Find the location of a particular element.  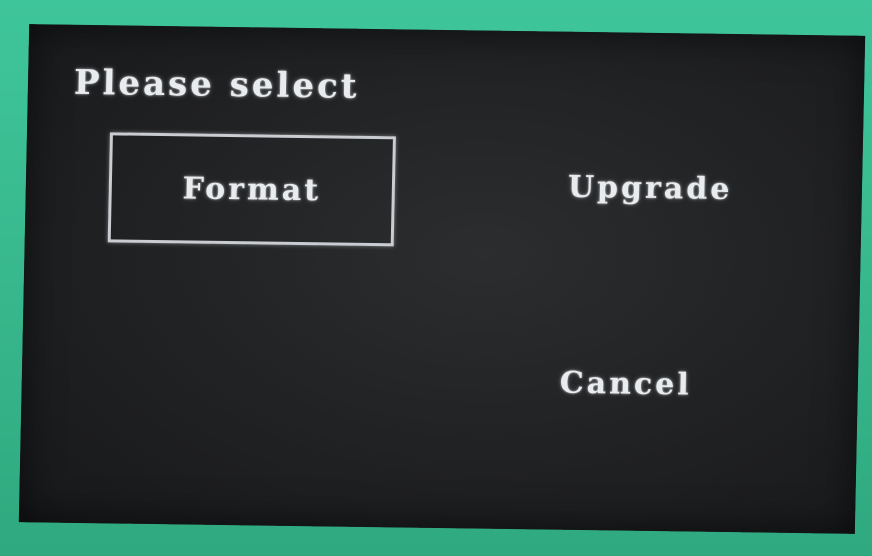

format-option-label: Format is located at coordinates (252, 189).